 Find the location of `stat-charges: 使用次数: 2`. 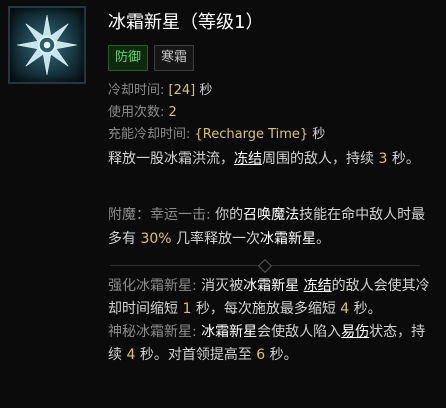

stat-charges: 使用次数: 2 is located at coordinates (216, 113).